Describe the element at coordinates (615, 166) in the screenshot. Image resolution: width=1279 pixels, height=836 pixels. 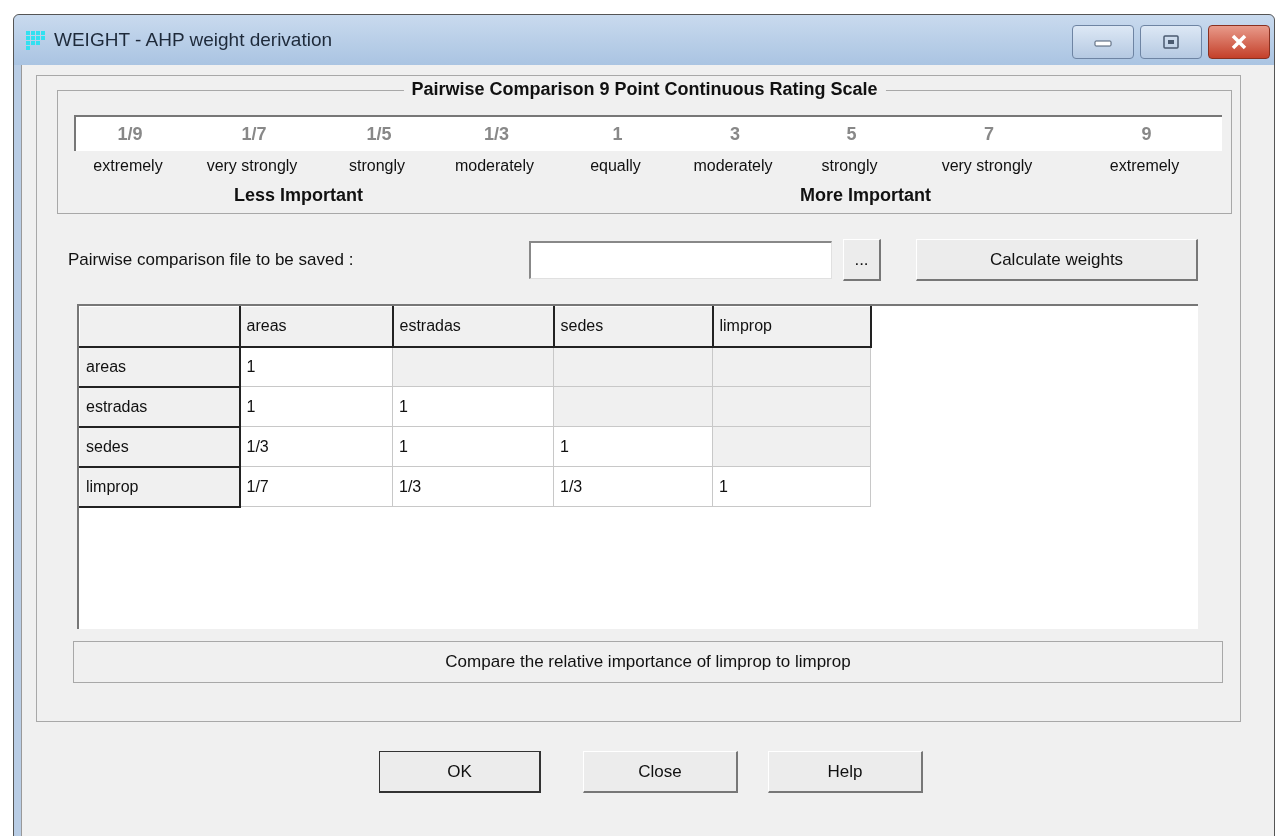
I see `scale-label: equally` at that location.